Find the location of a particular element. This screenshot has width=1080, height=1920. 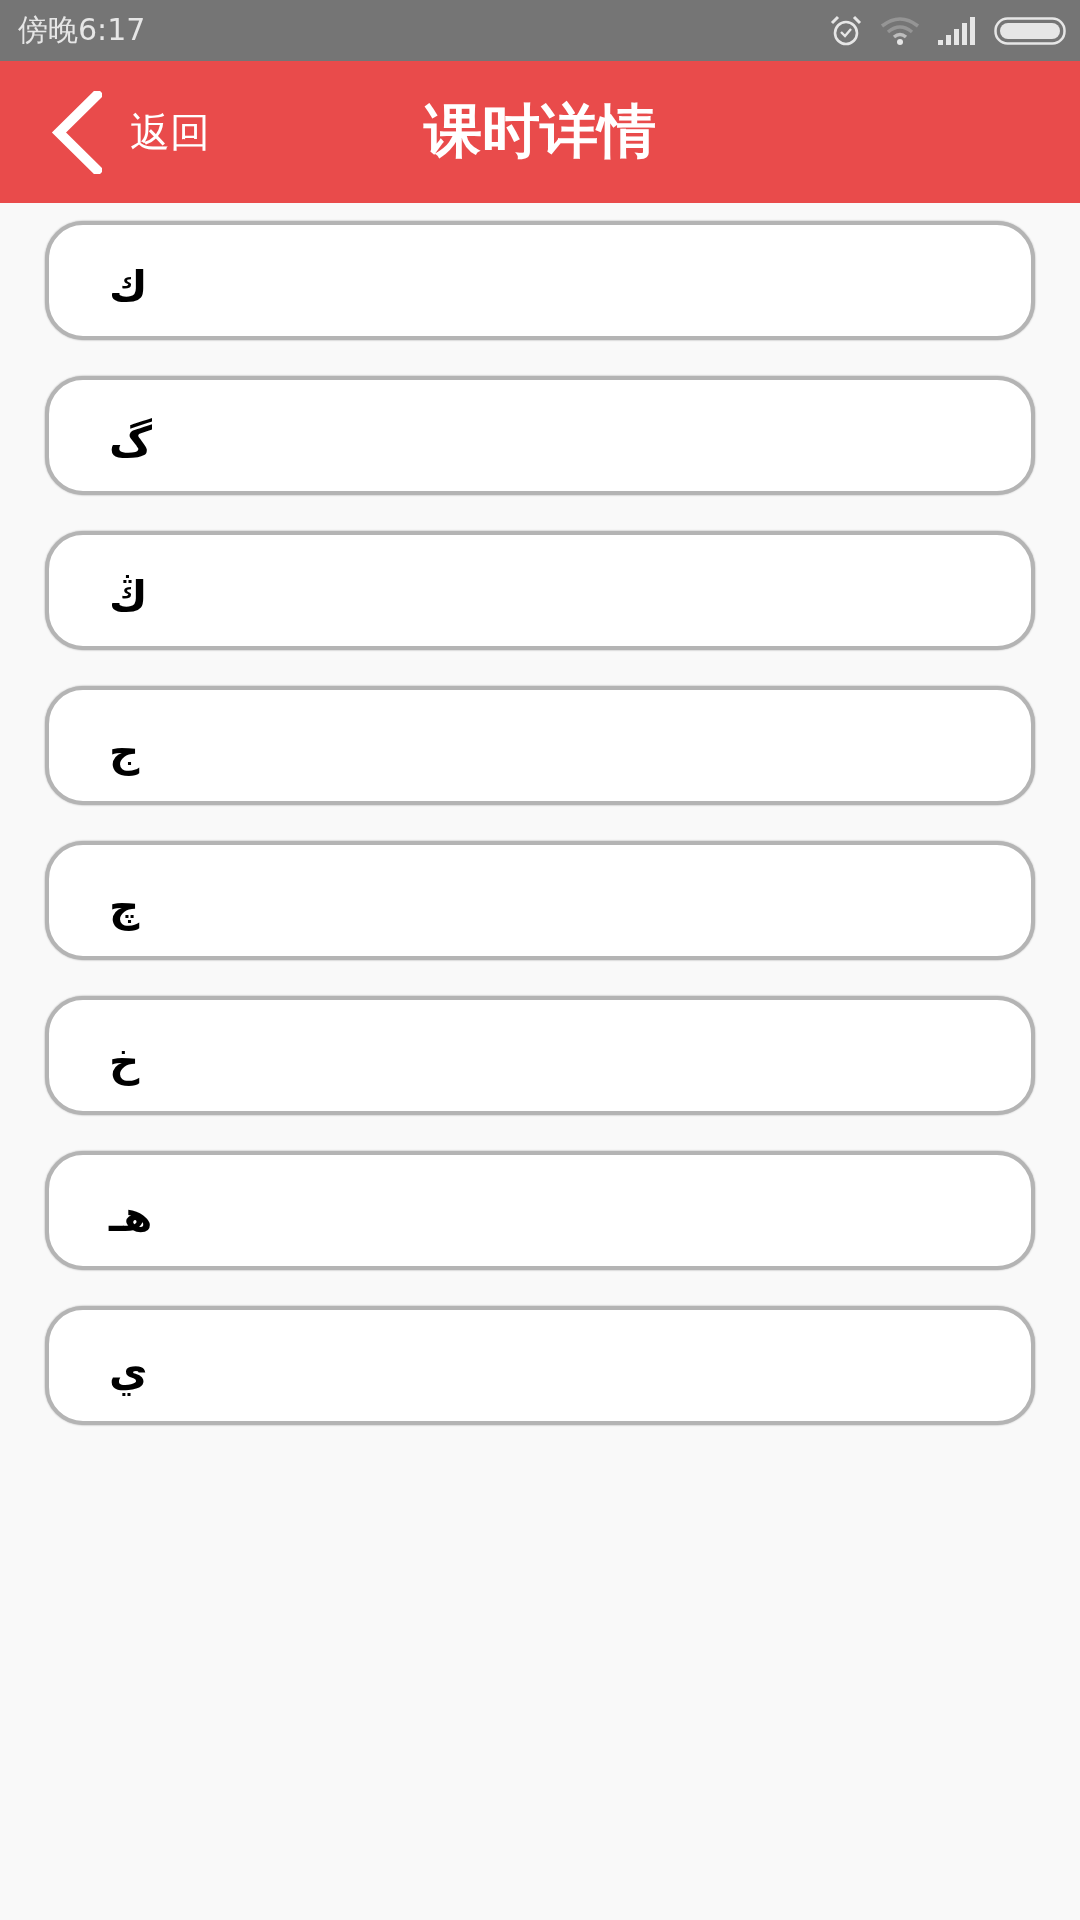

alarm-clock-icon is located at coordinates (846, 30).